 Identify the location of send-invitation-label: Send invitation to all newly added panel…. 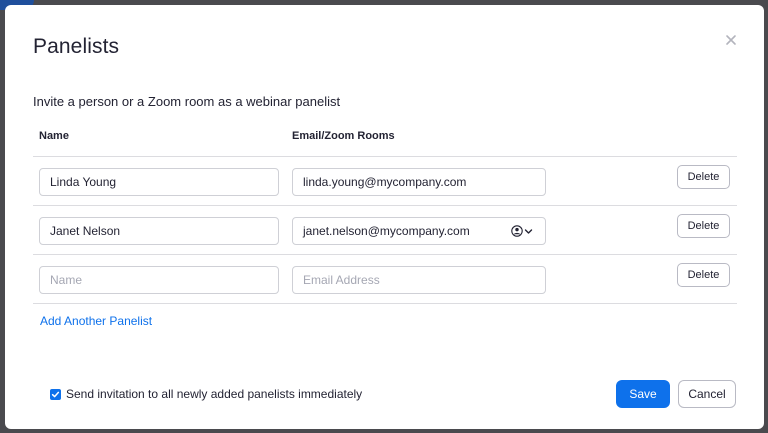
(214, 394).